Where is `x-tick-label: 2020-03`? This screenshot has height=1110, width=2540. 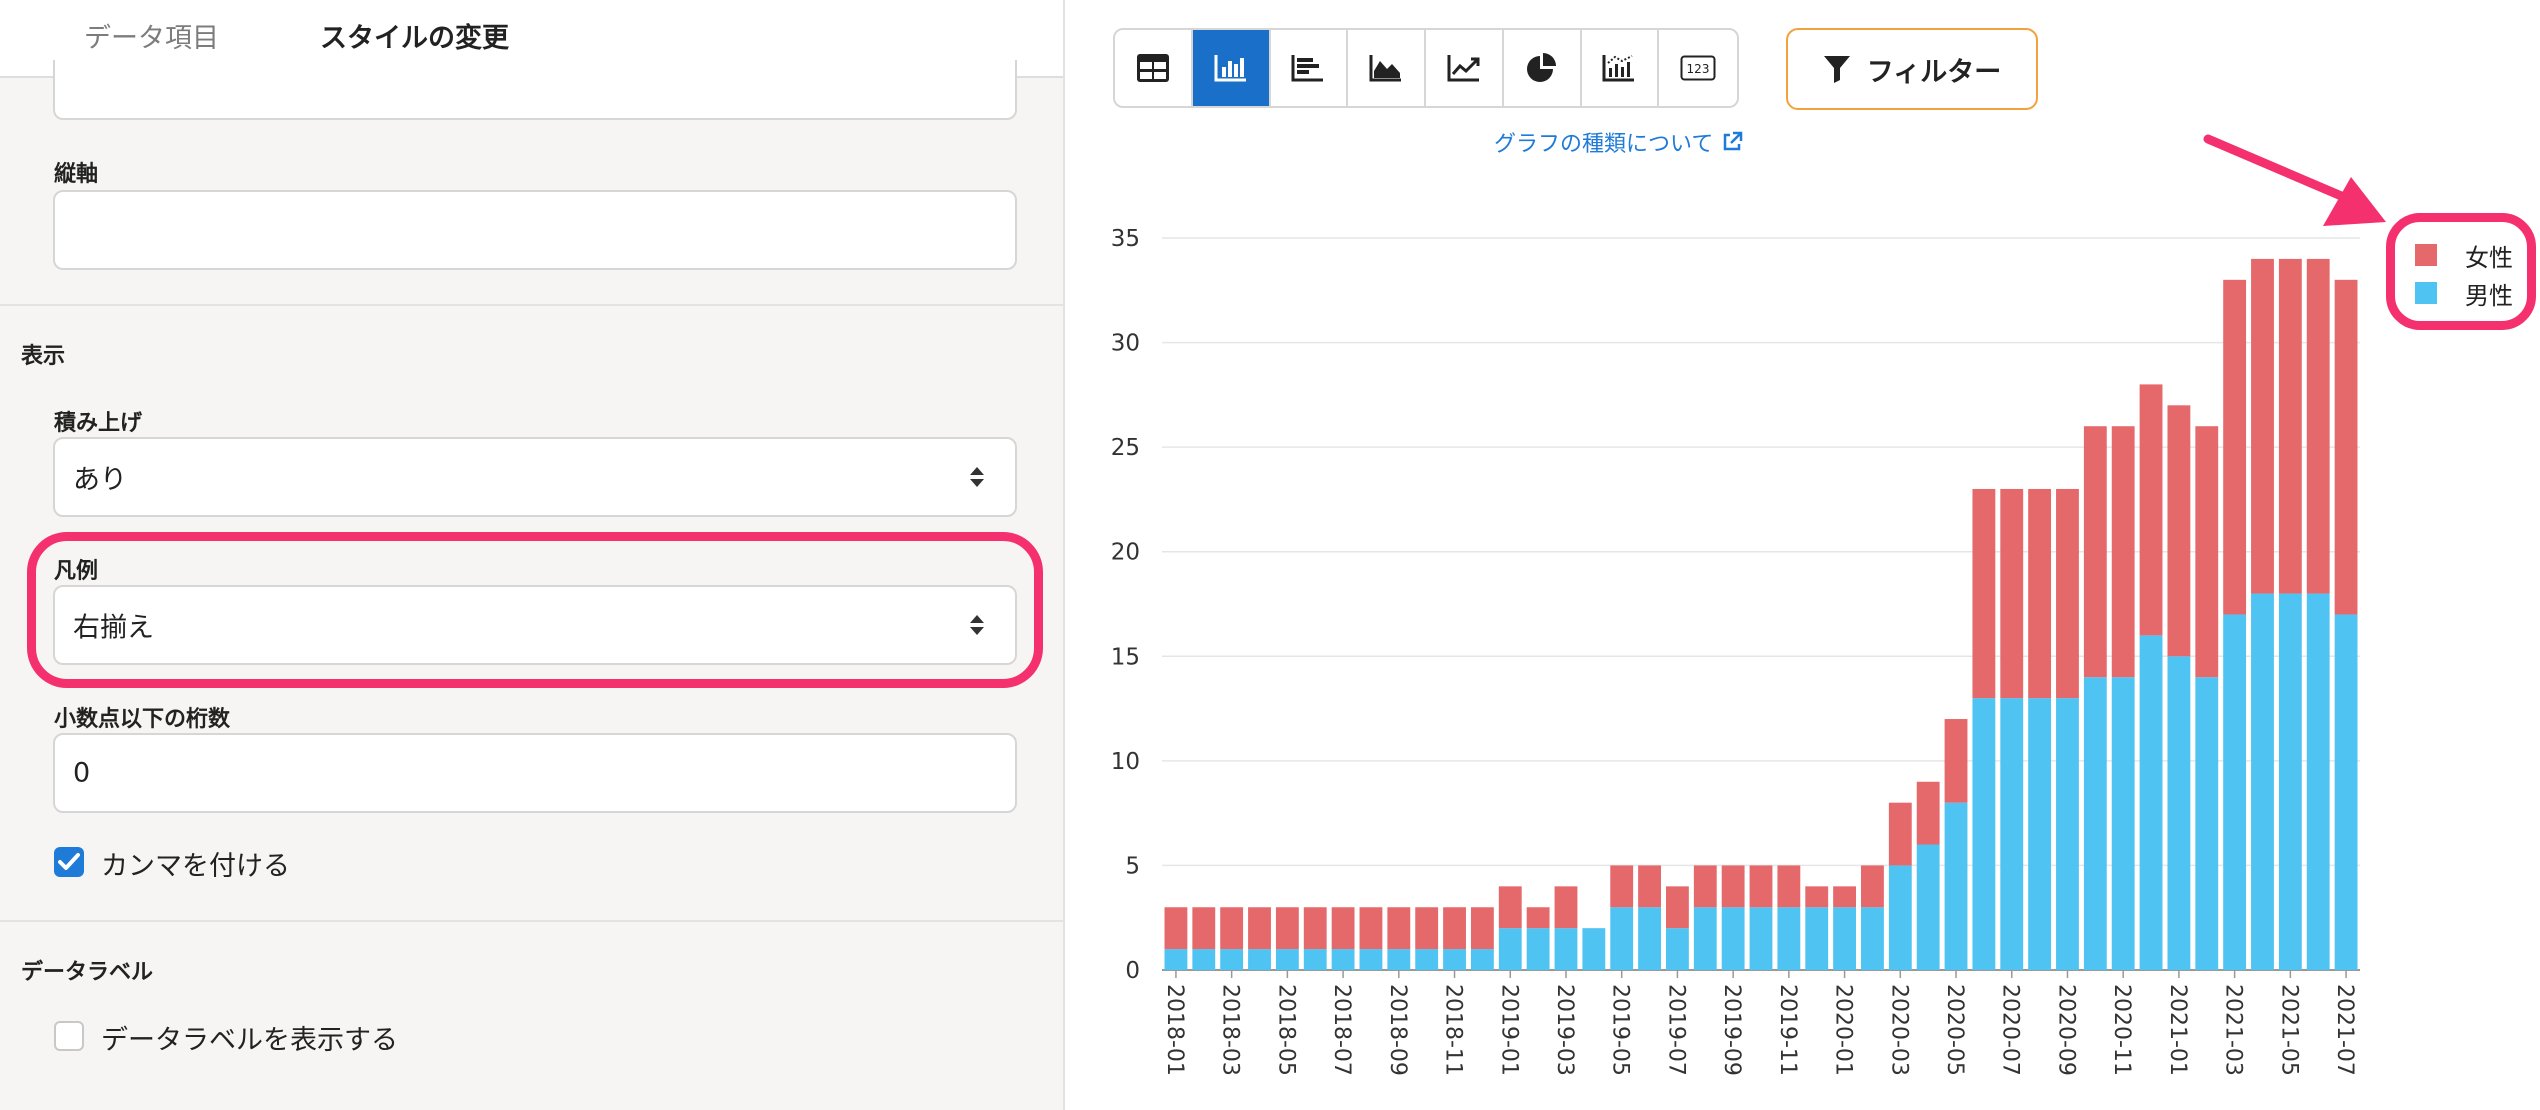 x-tick-label: 2020-03 is located at coordinates (1898, 1030).